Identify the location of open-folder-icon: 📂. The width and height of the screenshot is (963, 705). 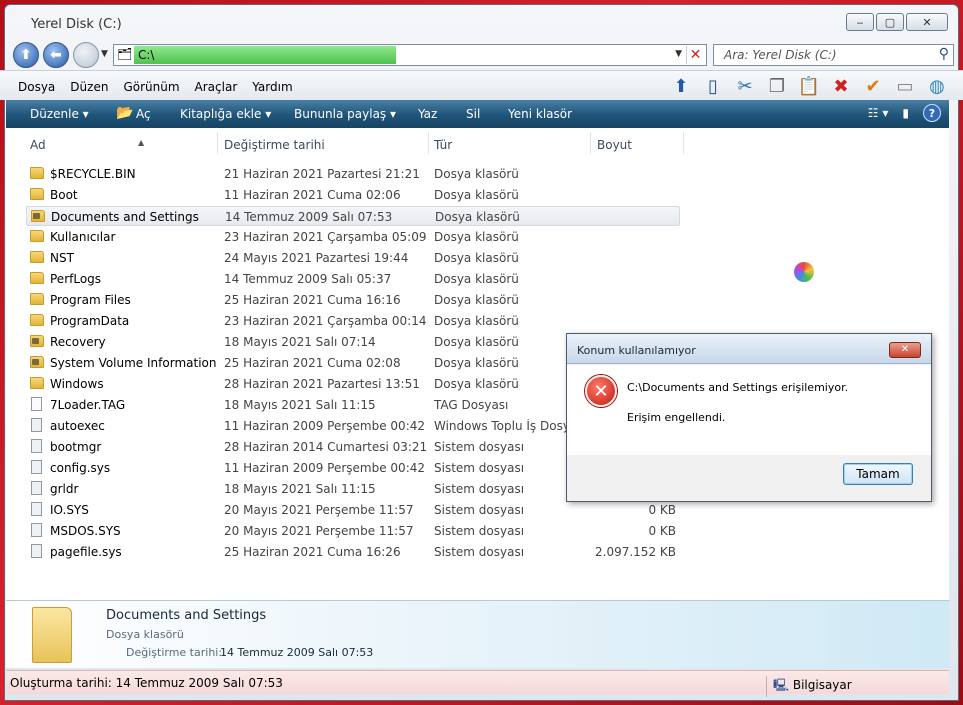
(124, 113).